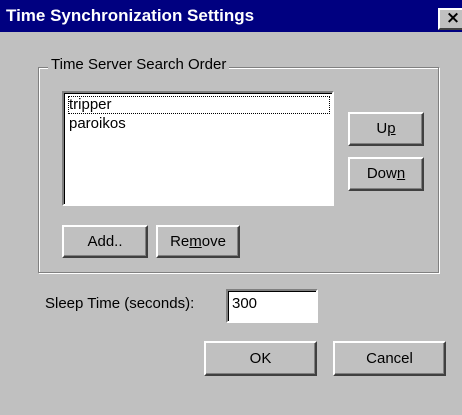 The image size is (462, 415). I want to click on remove-mnemonic: m, so click(195, 241).